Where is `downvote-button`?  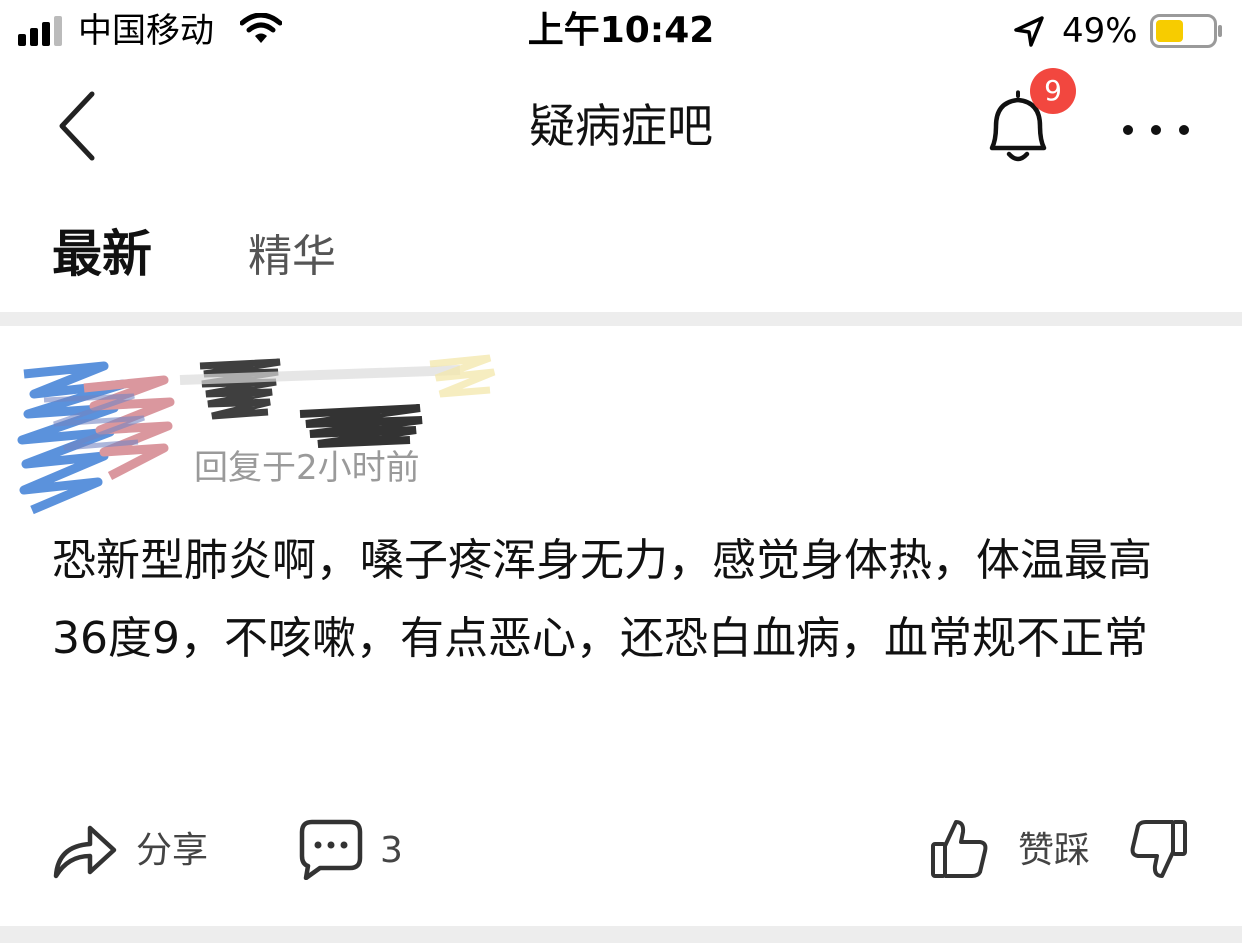
downvote-button is located at coordinates (1158, 852).